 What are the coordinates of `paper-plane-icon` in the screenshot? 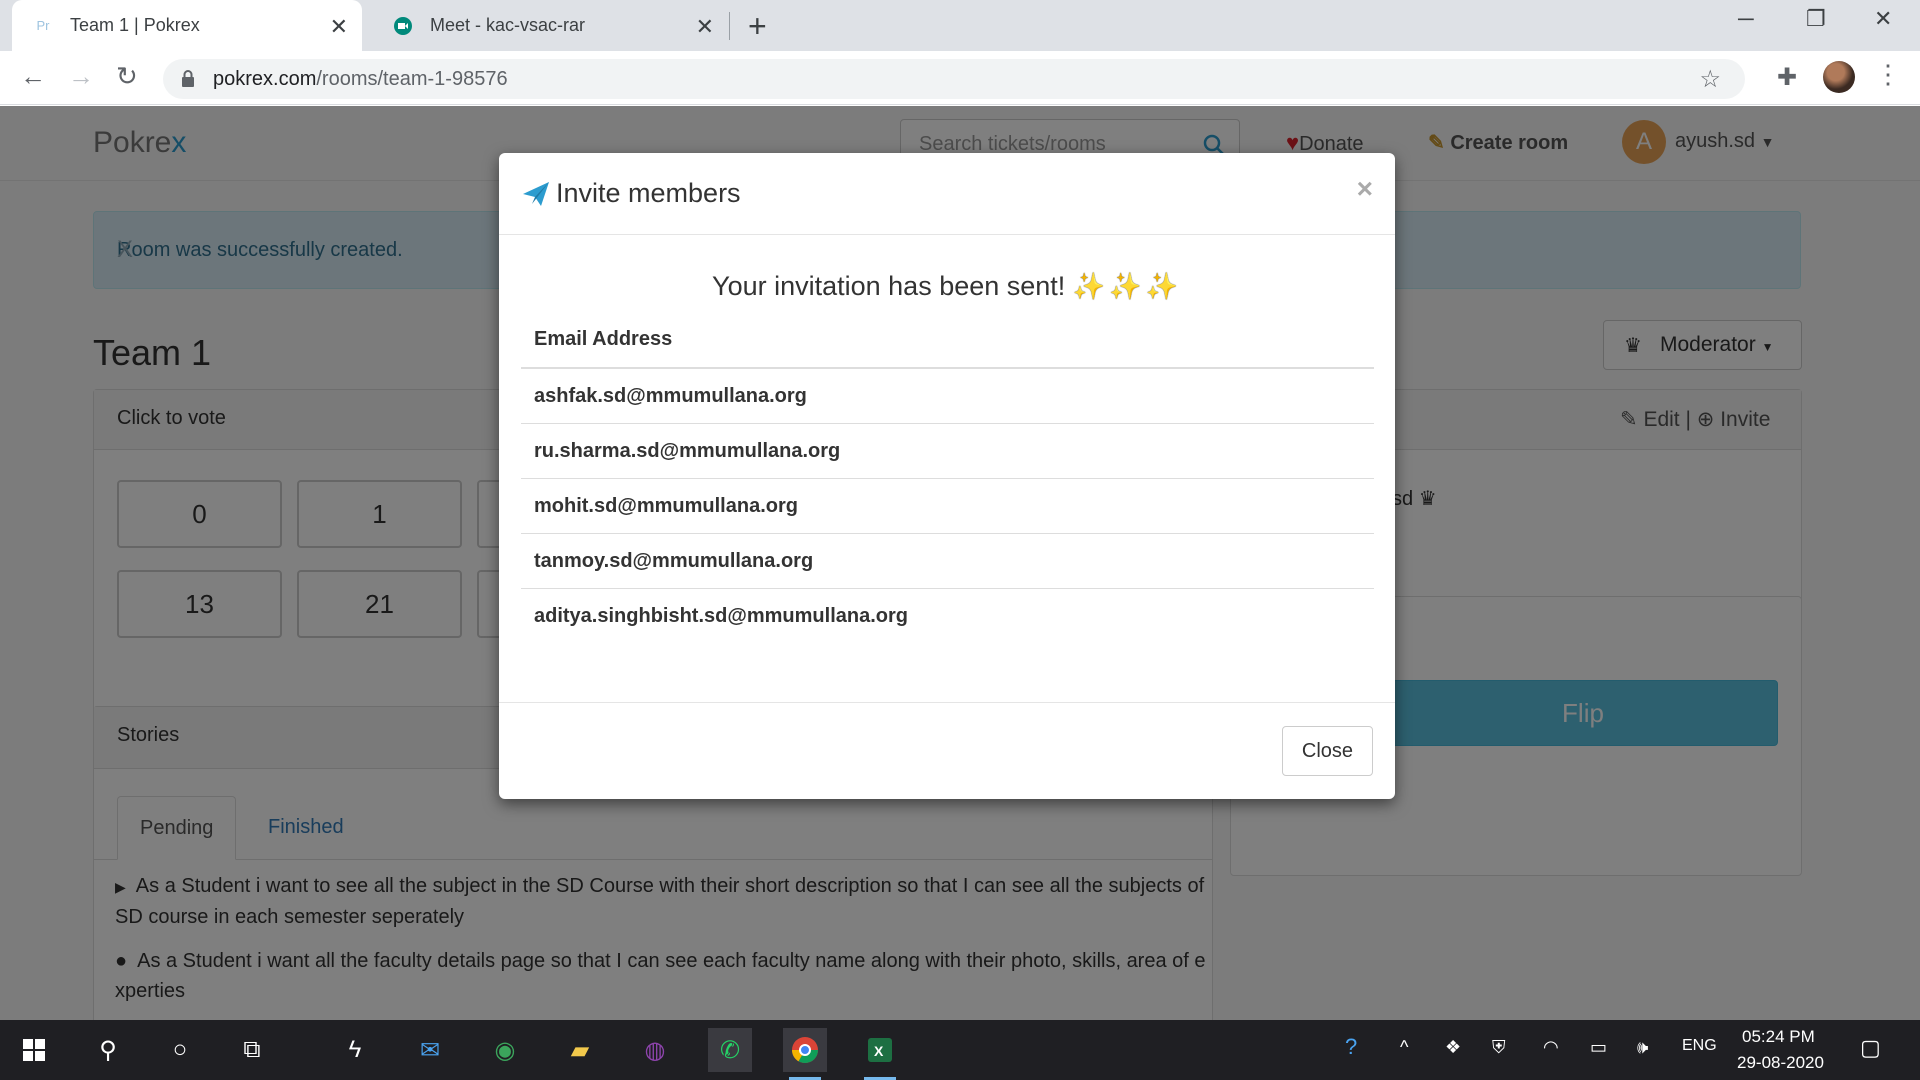 It's located at (536, 194).